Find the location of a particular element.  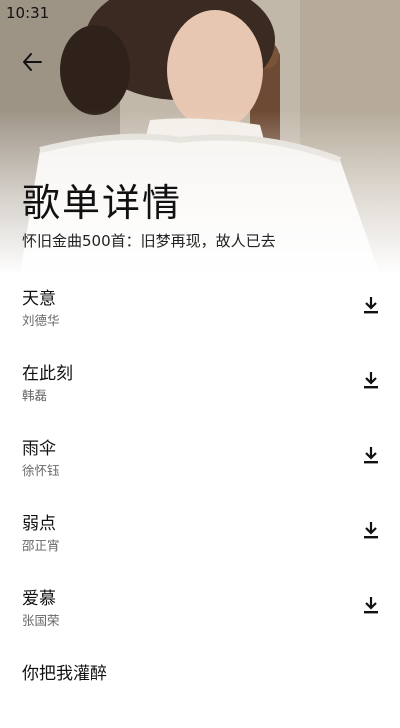

song-item: 天意 刘德华 is located at coordinates (200, 315).